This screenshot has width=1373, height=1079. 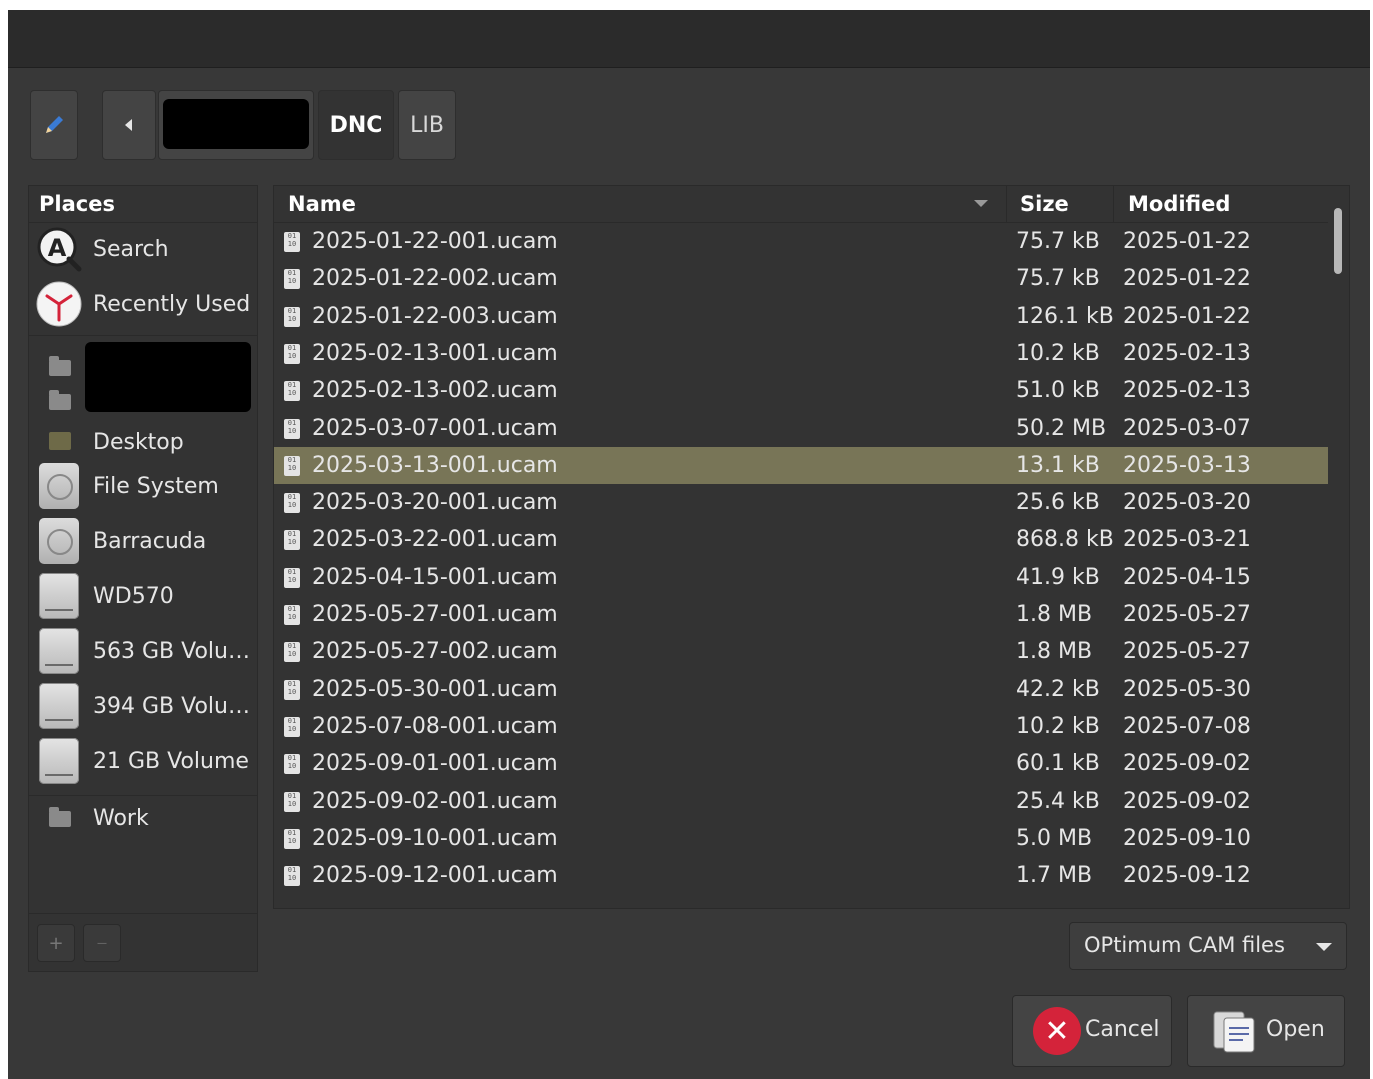 What do you see at coordinates (1122, 1029) in the screenshot?
I see `cancel-label: Cancel` at bounding box center [1122, 1029].